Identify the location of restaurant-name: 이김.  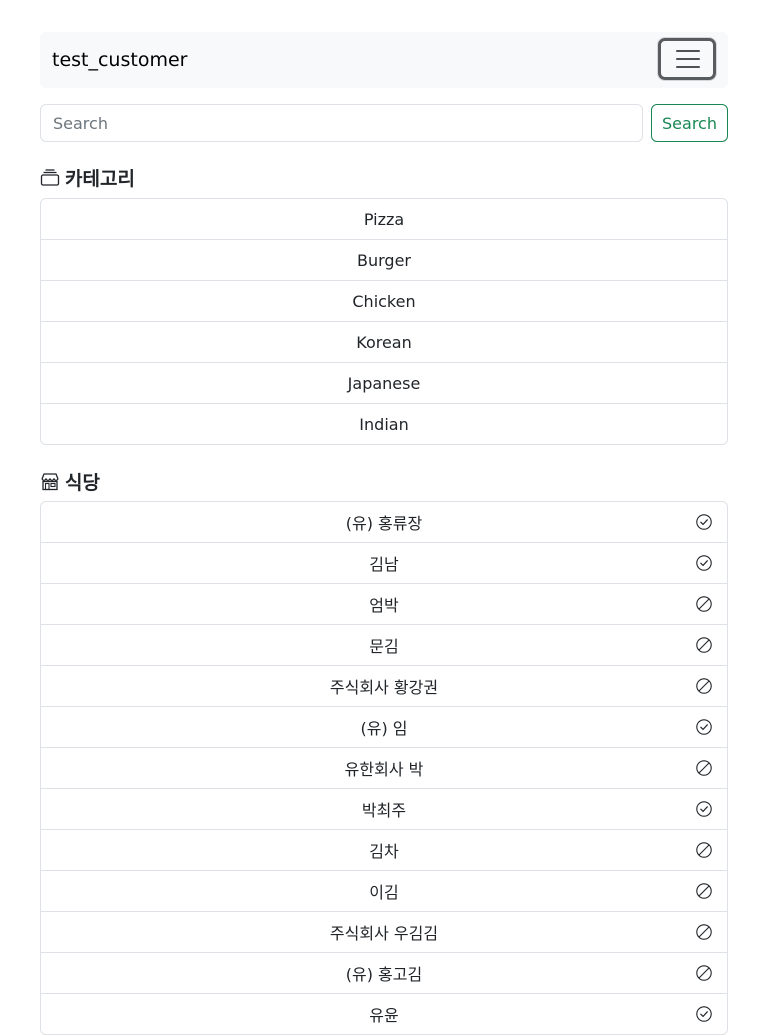
(384, 892).